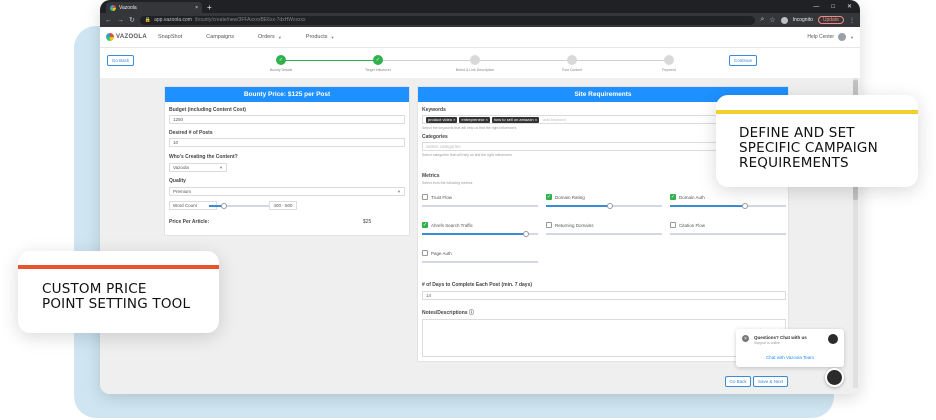 Image resolution: width=936 pixels, height=420 pixels. I want to click on step-connector, so click(329, 60).